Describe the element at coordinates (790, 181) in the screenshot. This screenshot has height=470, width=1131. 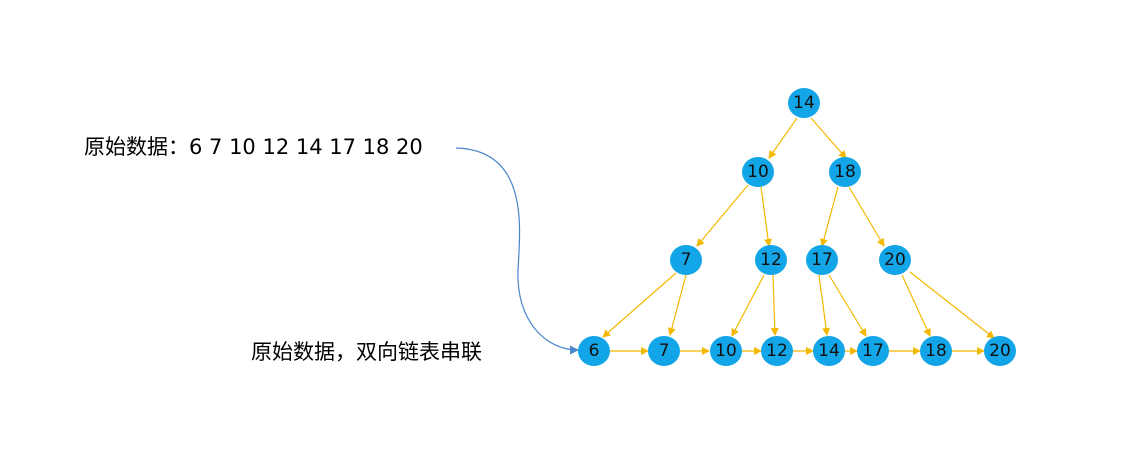
I see `tree-nodes: 14 10 18 7 12 17 20` at that location.